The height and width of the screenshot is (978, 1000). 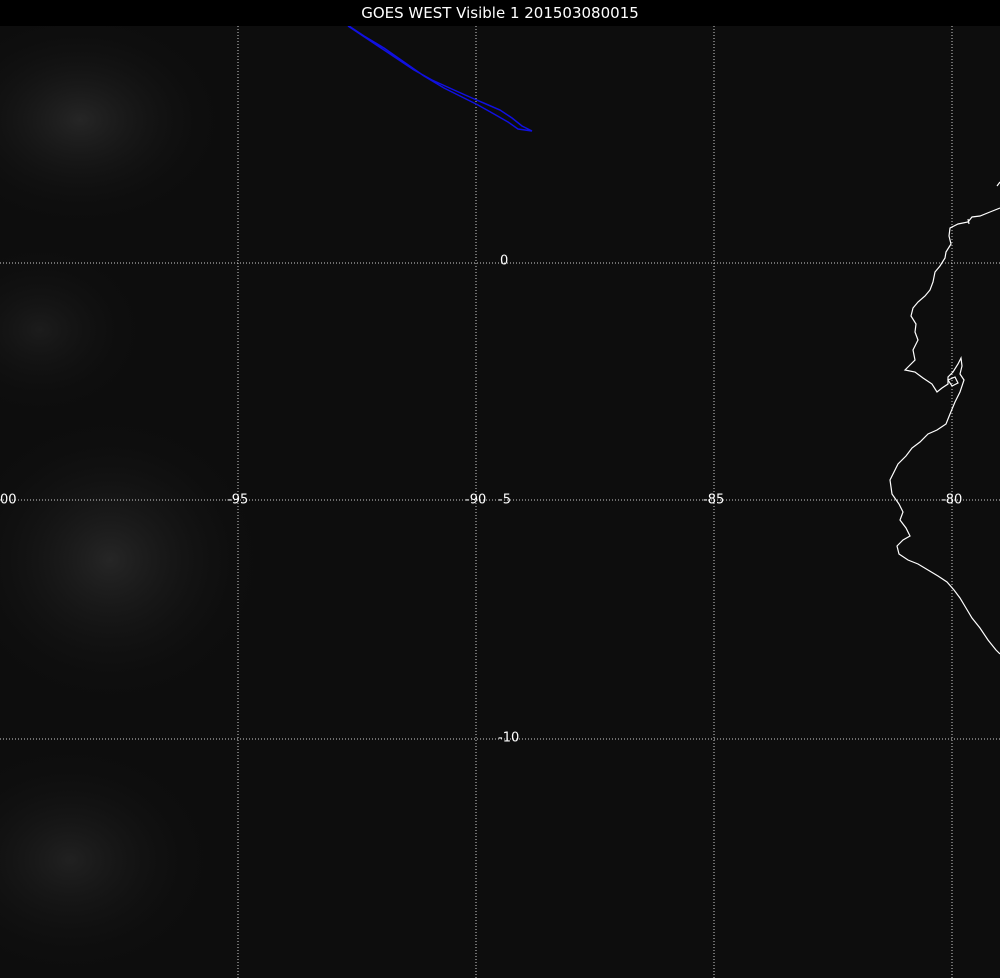 What do you see at coordinates (951, 500) in the screenshot?
I see `longitude-label: -80` at bounding box center [951, 500].